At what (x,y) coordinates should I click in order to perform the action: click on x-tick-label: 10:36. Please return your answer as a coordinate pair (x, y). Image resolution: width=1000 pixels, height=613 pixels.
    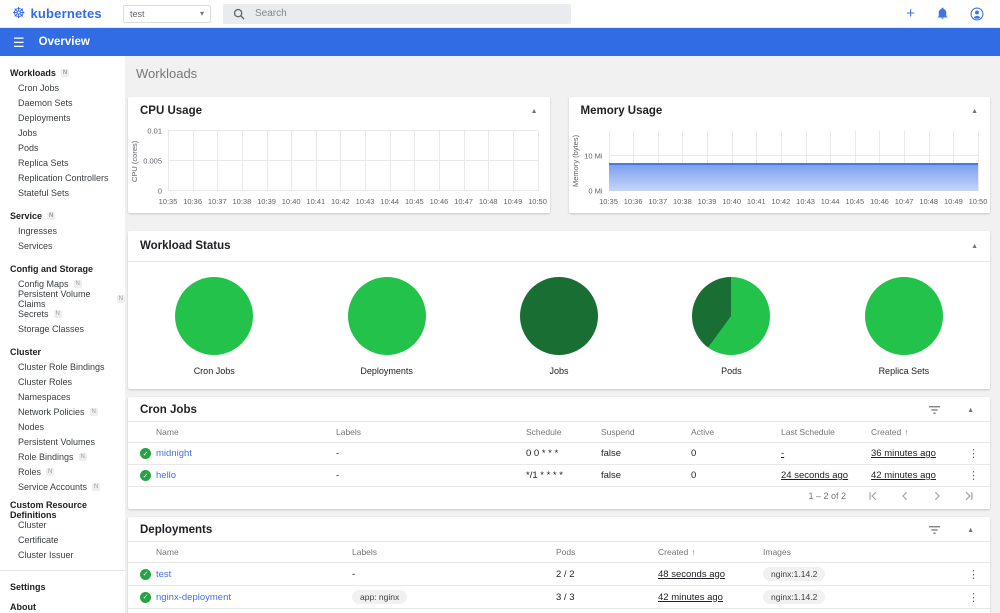
    Looking at the image, I should click on (633, 201).